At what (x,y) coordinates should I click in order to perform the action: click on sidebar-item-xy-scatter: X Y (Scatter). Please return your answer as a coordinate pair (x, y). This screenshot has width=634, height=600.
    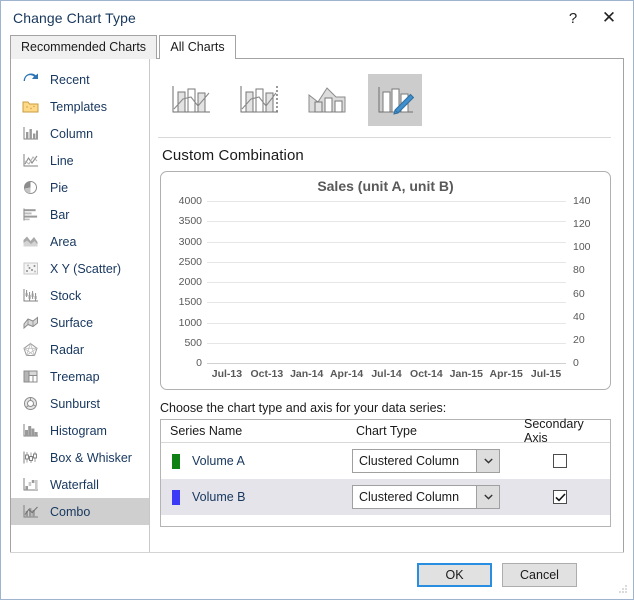
    Looking at the image, I should click on (80, 268).